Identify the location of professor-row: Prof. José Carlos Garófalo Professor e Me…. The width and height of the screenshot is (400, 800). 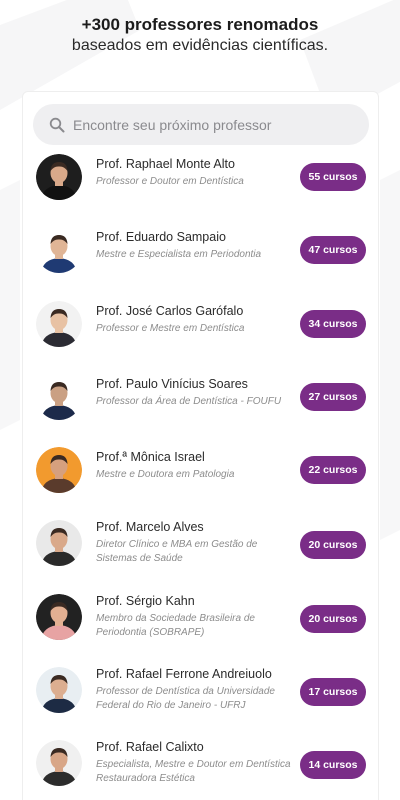
(201, 331).